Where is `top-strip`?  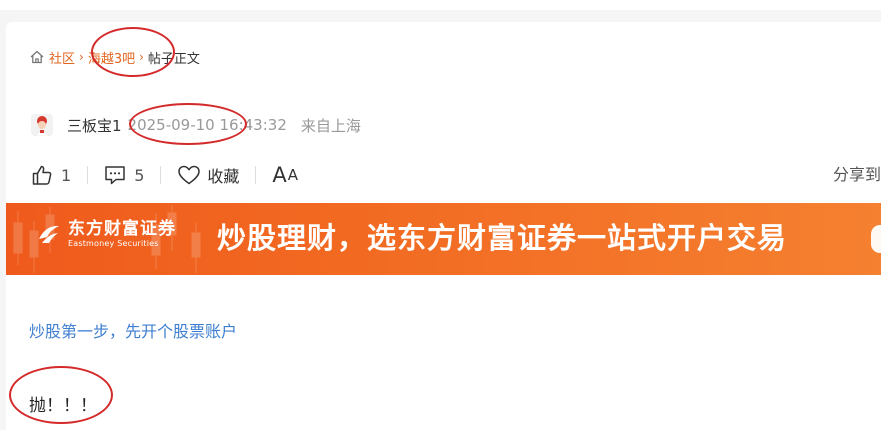
top-strip is located at coordinates (440, 5).